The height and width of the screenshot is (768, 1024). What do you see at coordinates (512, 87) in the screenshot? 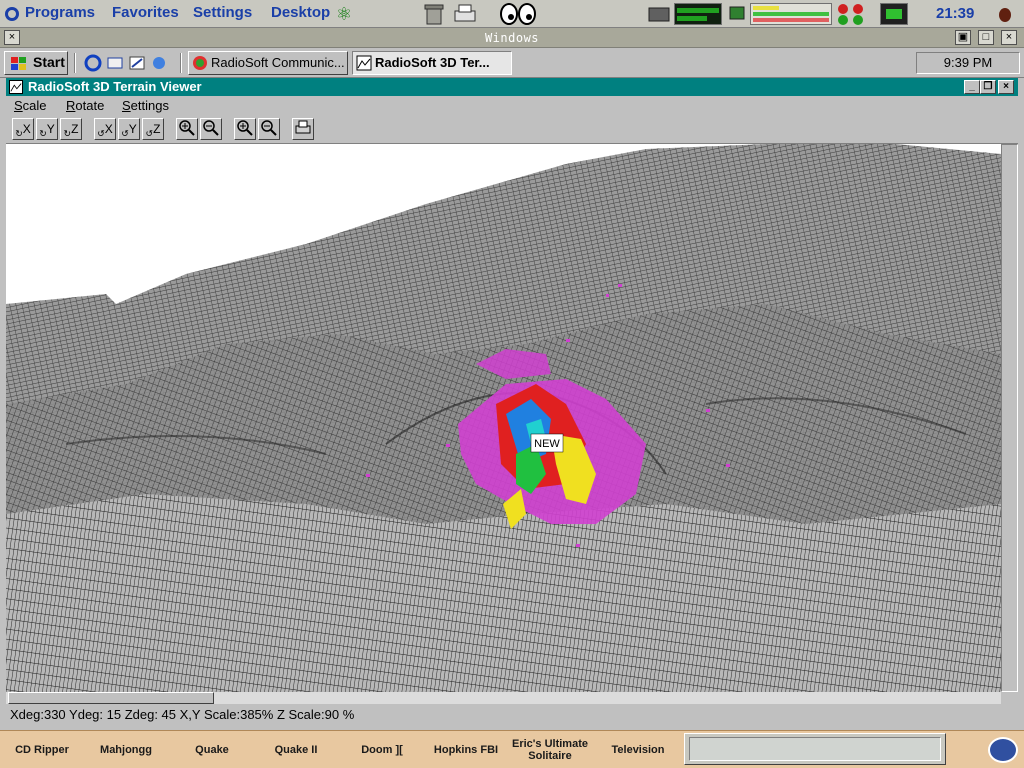
I see `app-titlebar: RadioSoft 3D Terrain Viewer _ ❐ ×` at bounding box center [512, 87].